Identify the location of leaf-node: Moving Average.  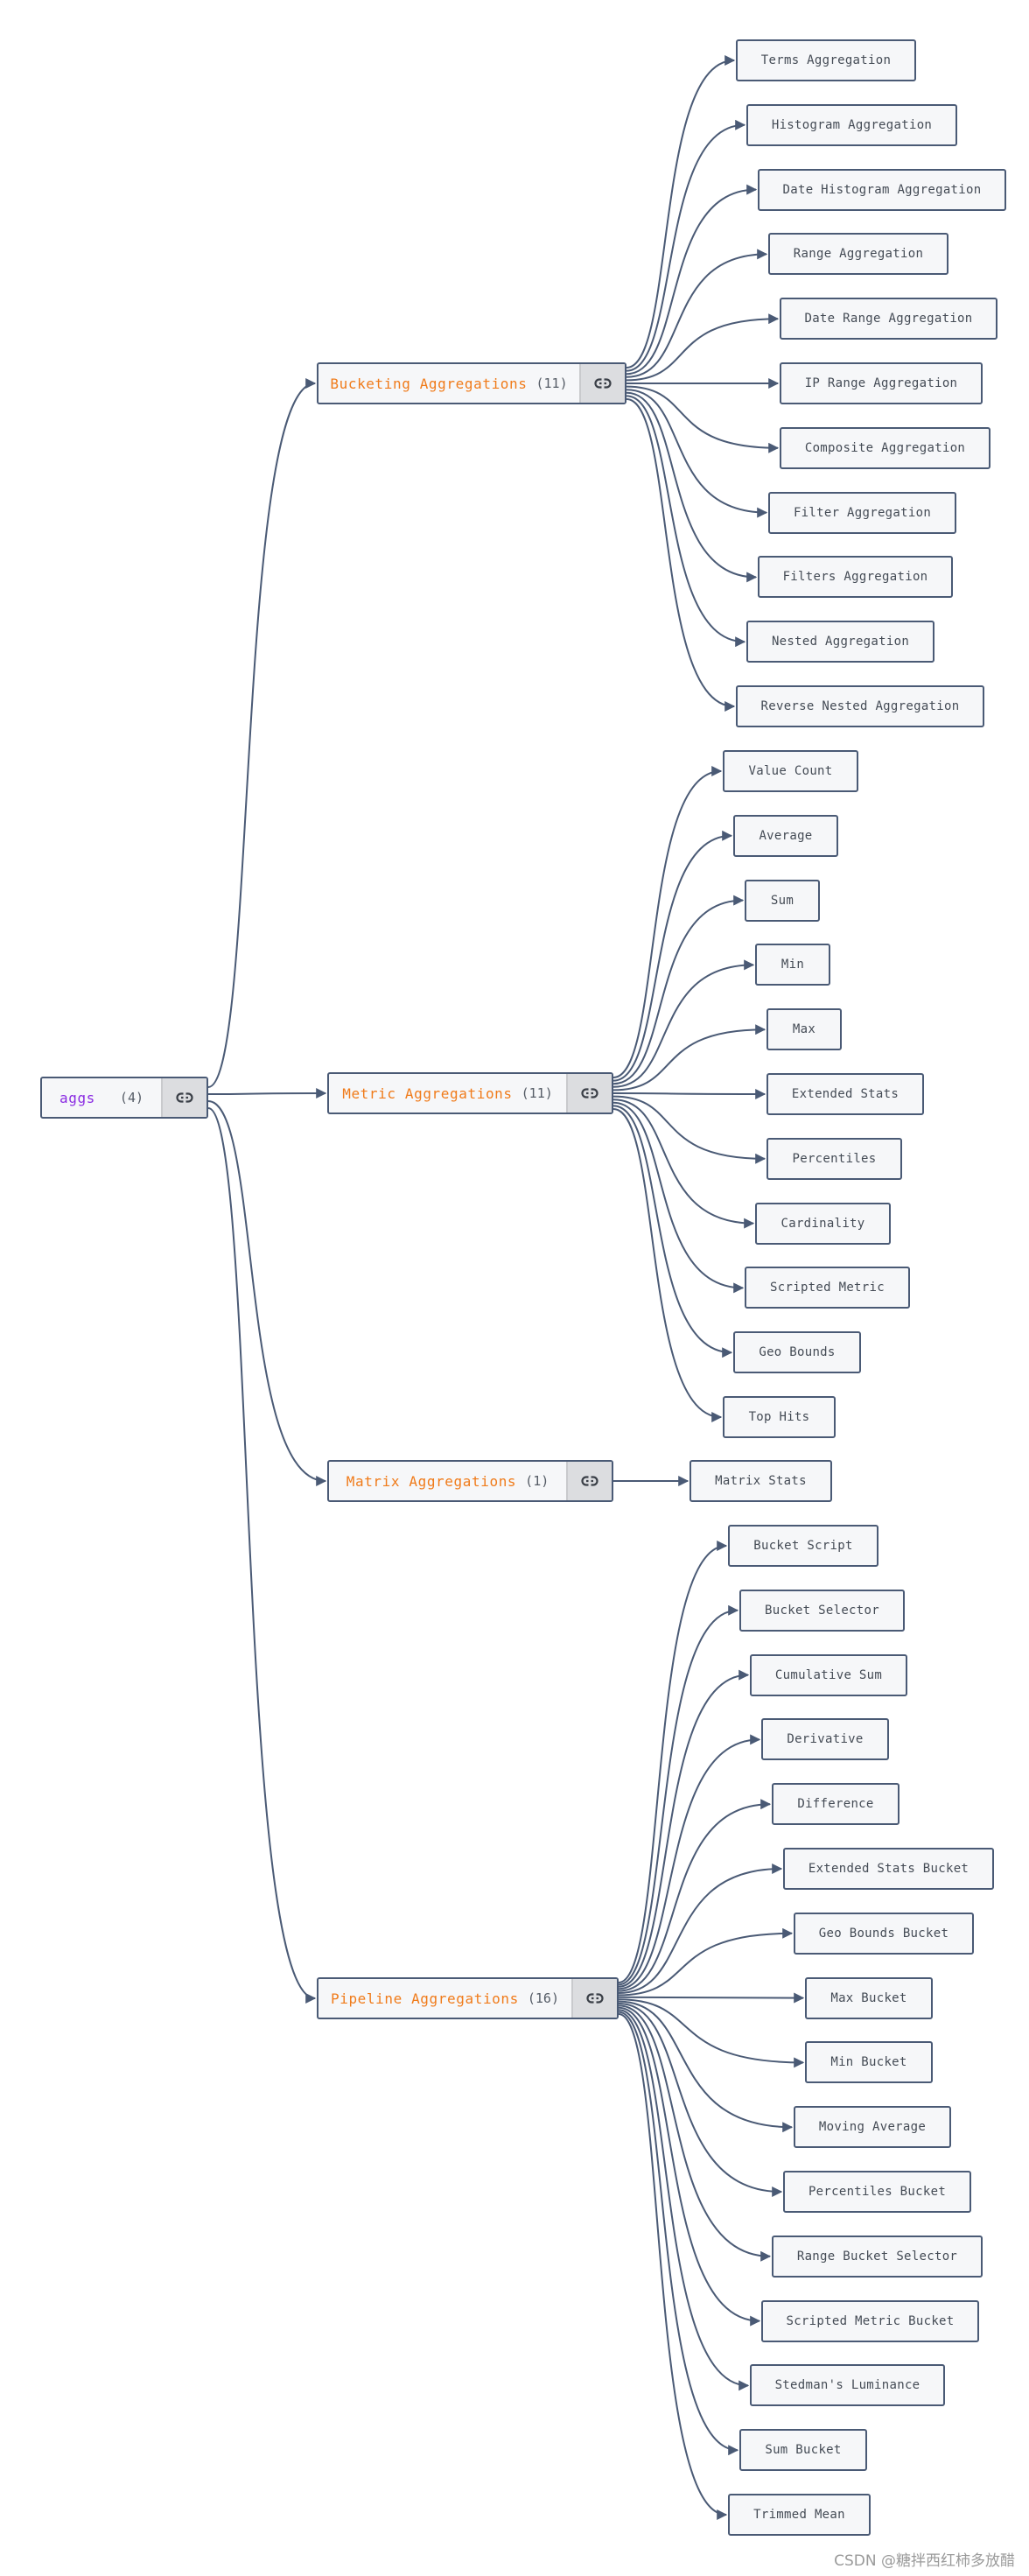
(872, 2128).